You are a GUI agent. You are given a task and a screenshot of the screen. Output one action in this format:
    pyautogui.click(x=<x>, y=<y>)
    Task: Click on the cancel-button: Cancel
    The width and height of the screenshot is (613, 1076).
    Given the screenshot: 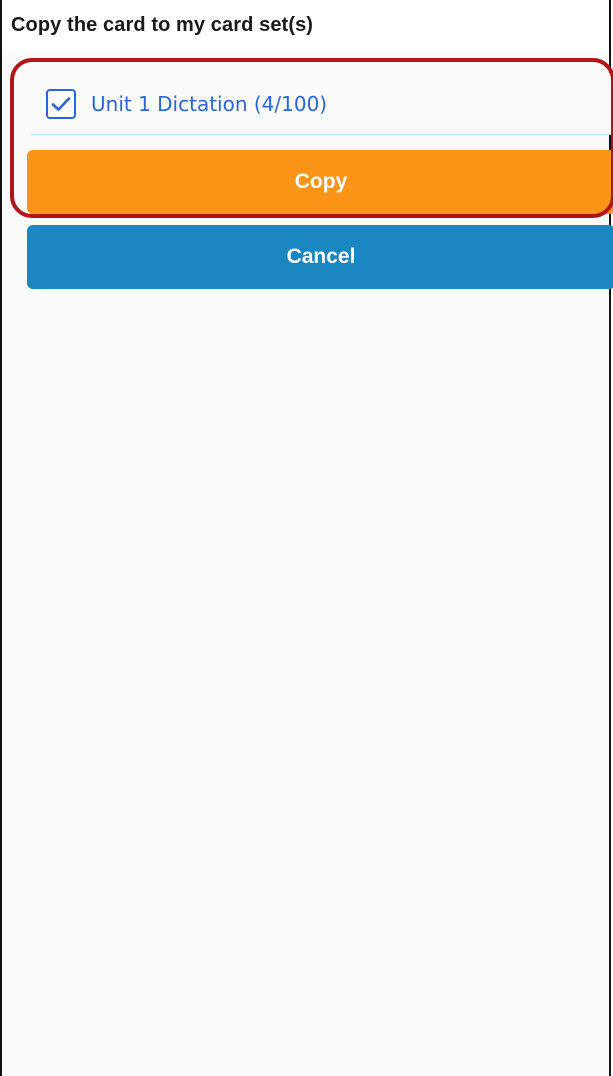 What is the action you would take?
    pyautogui.click(x=320, y=257)
    